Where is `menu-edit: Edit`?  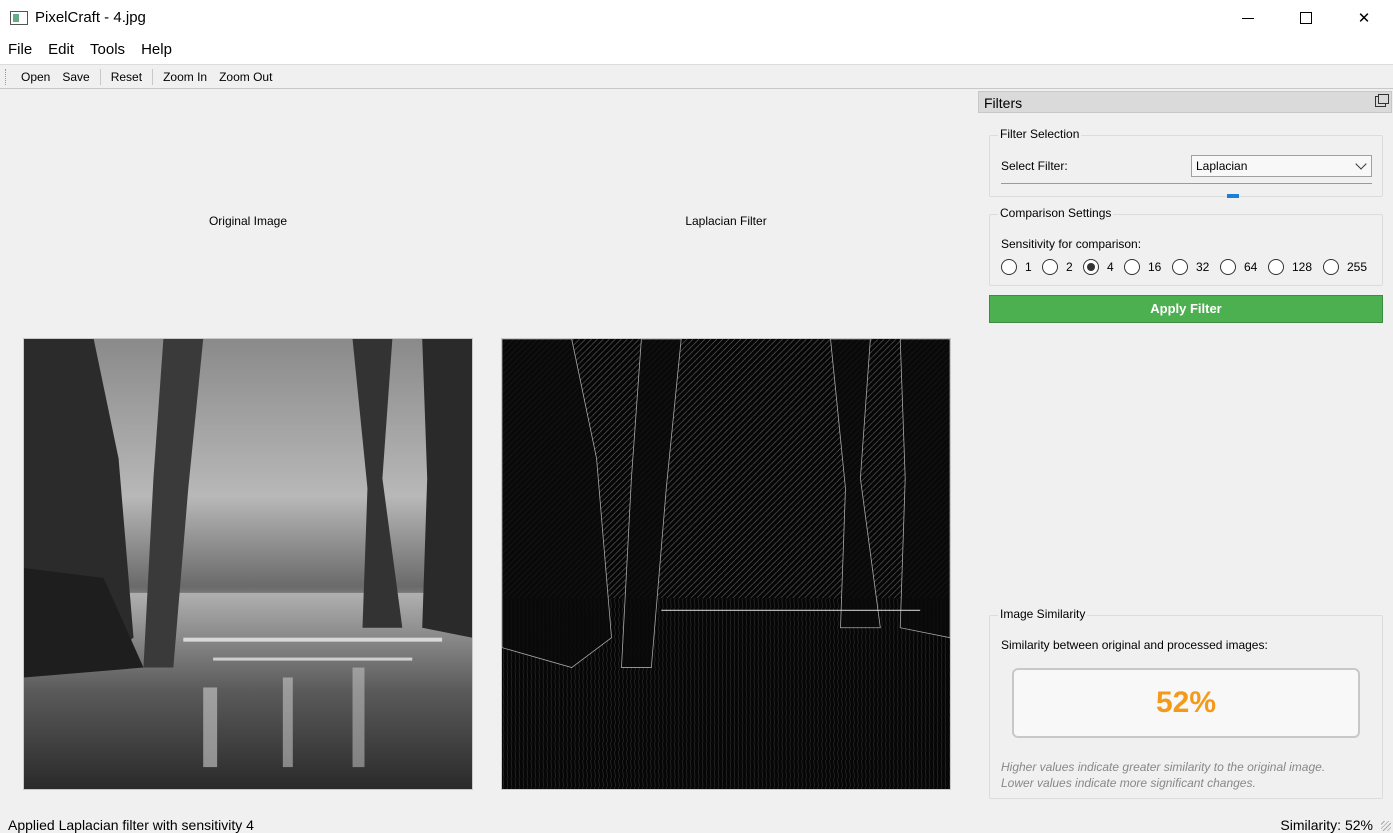 menu-edit: Edit is located at coordinates (61, 50).